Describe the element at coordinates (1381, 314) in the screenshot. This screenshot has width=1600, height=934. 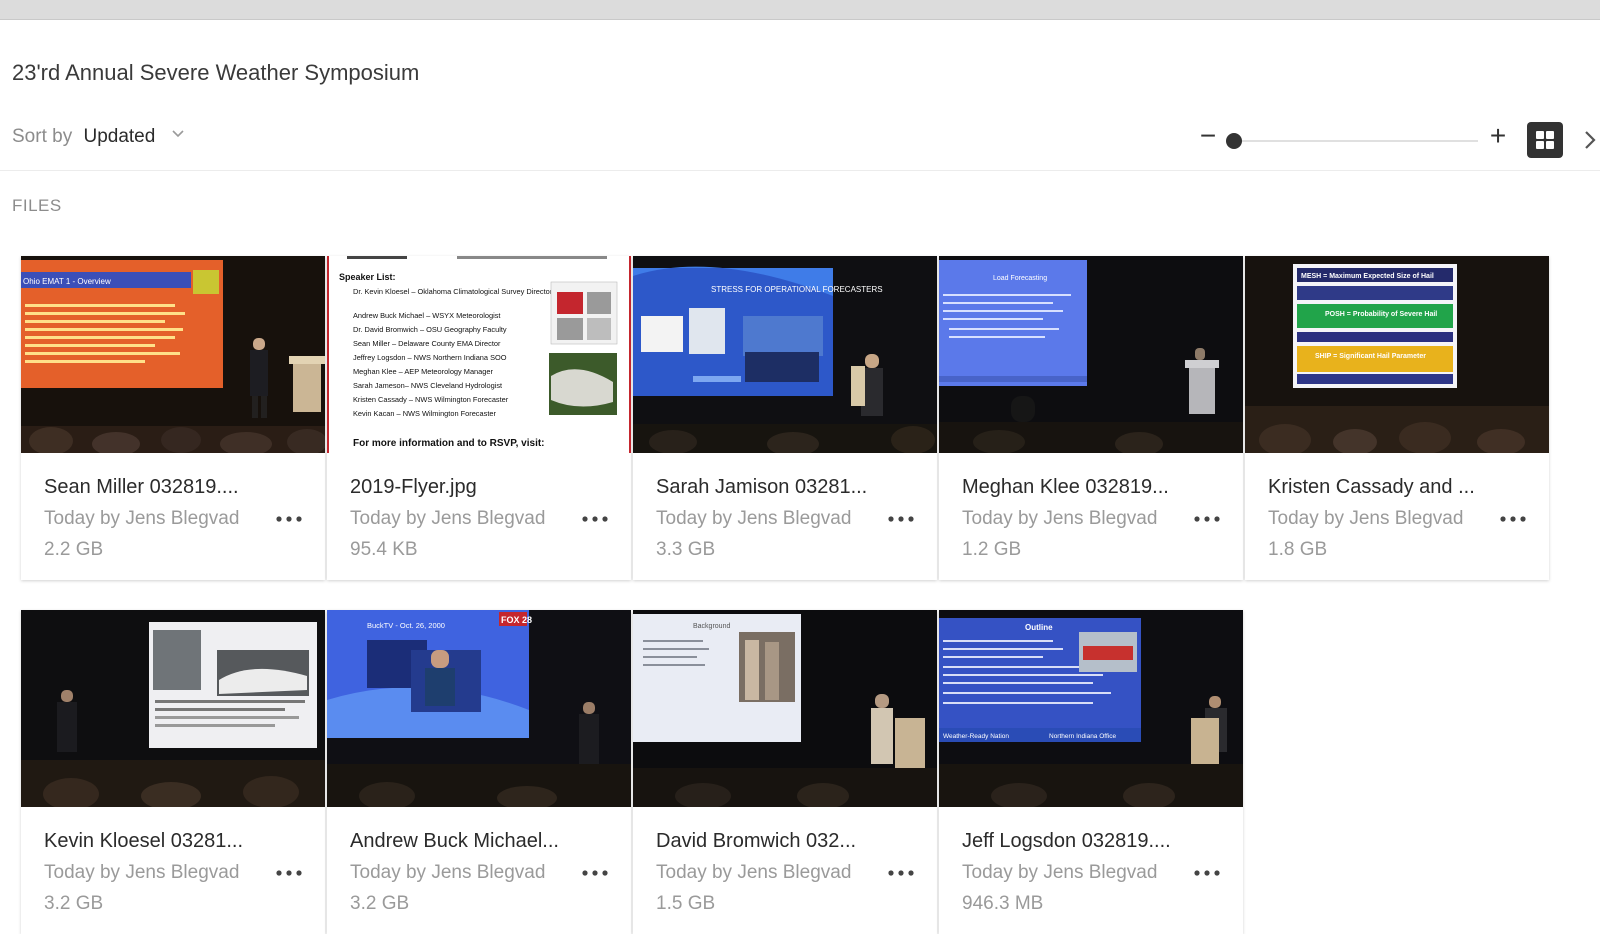
I see `slide-line: POSH = Probability of Severe Hail` at that location.